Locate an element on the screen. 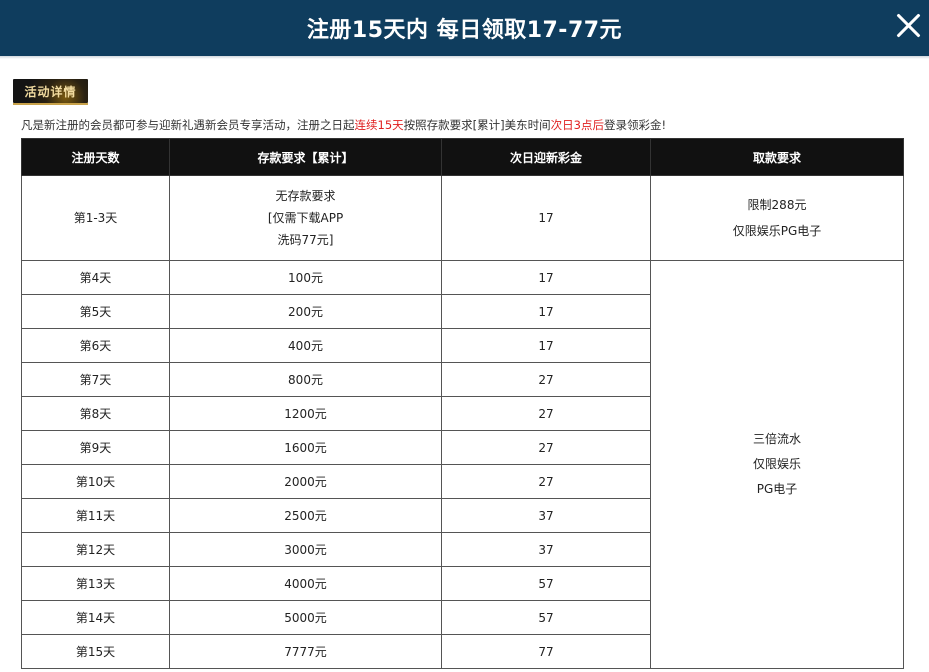  deposit-cell: 5000元 is located at coordinates (305, 617).